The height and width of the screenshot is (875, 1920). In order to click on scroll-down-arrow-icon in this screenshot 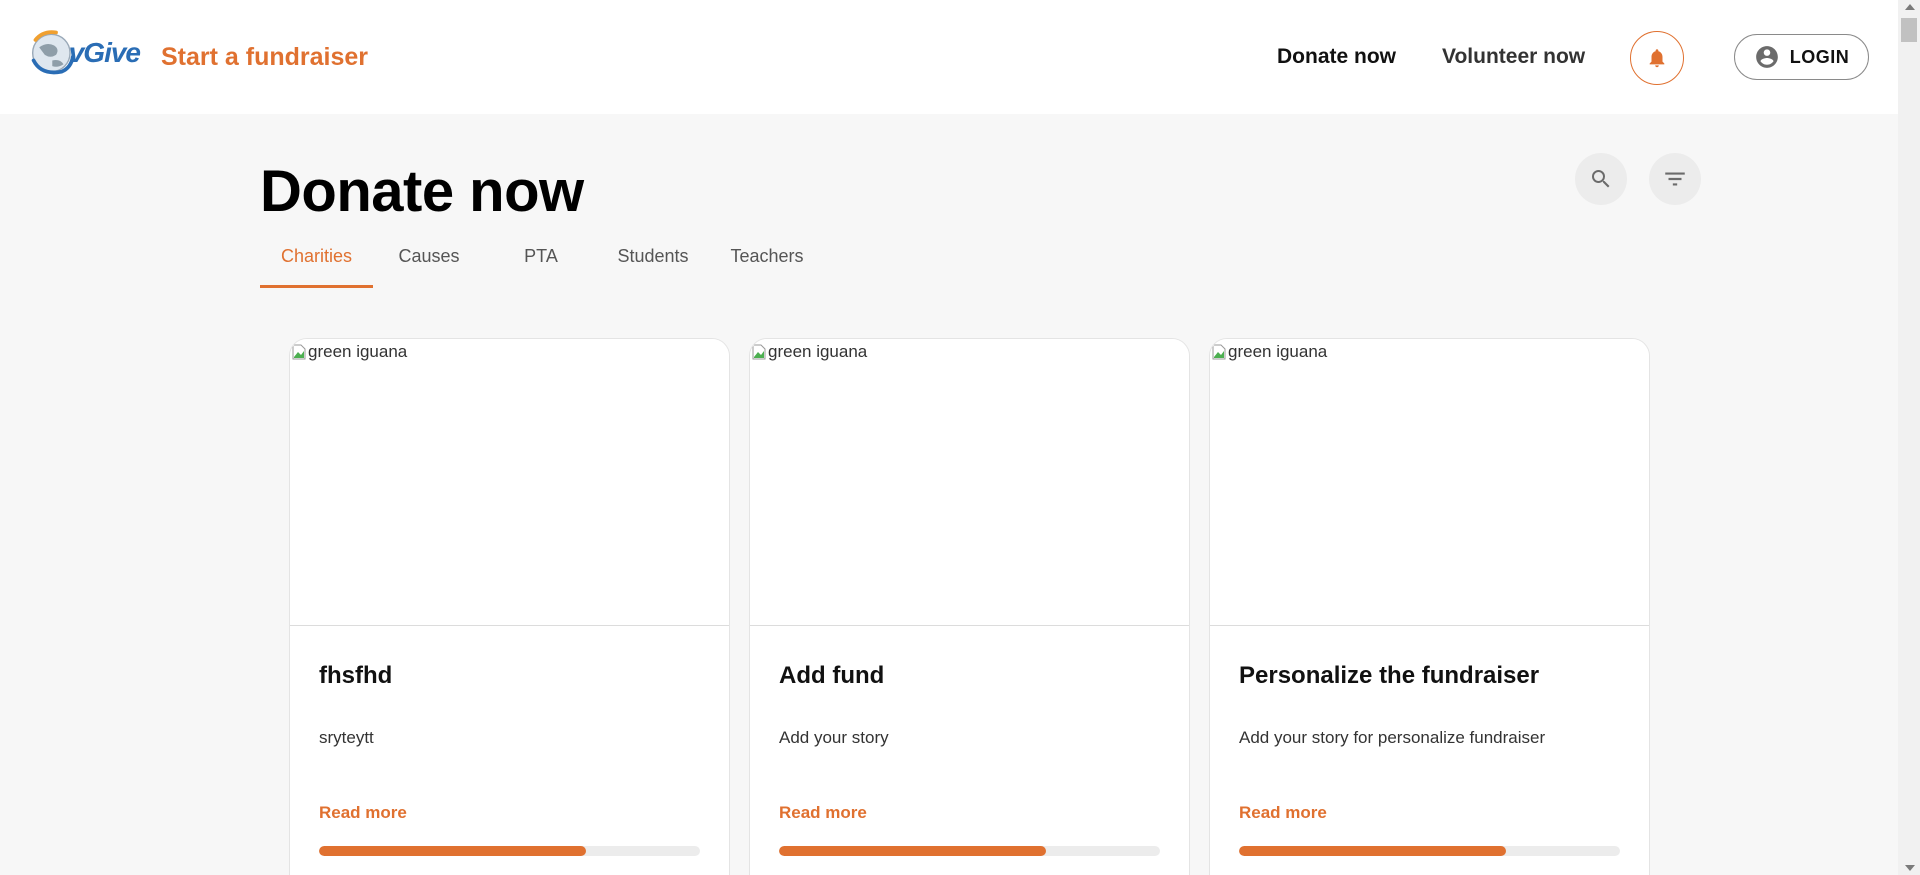, I will do `click(1910, 868)`.